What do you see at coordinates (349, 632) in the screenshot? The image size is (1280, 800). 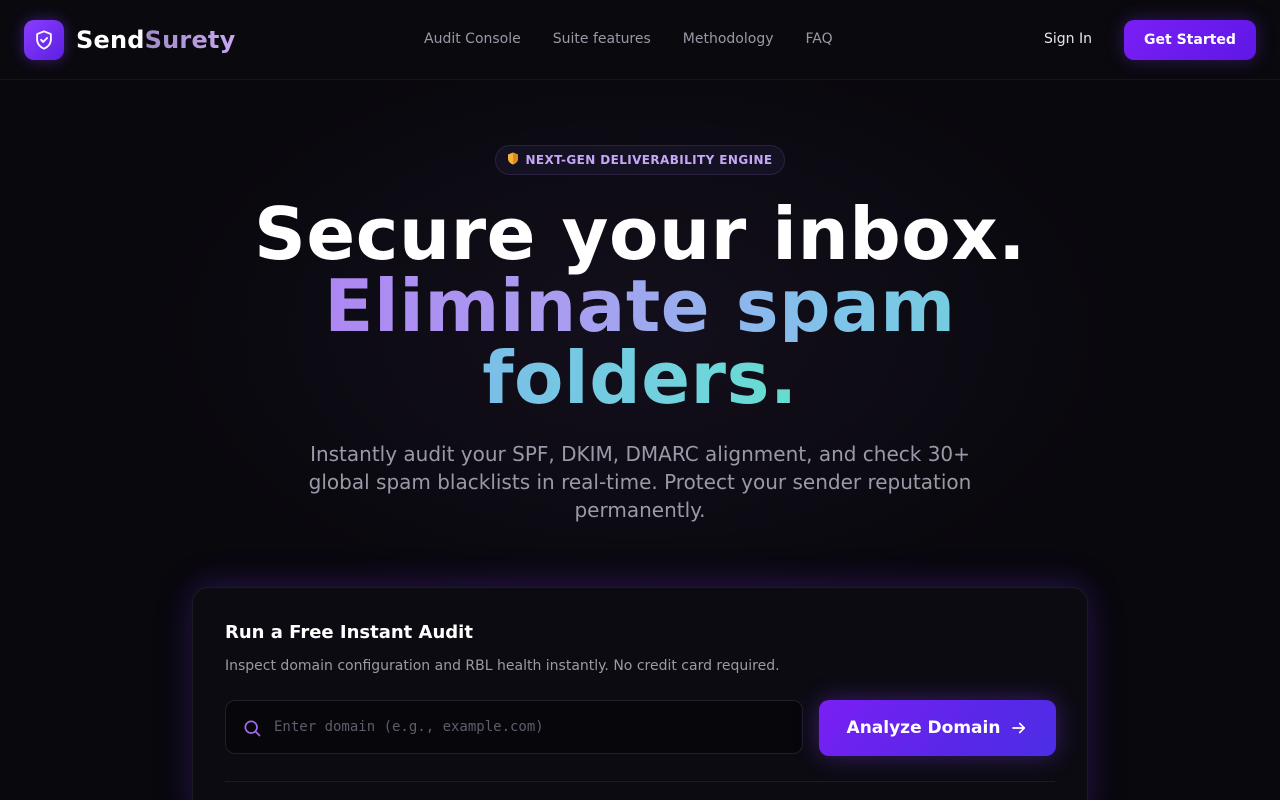 I see `audit-card-title: Run a Free Instant Audit` at bounding box center [349, 632].